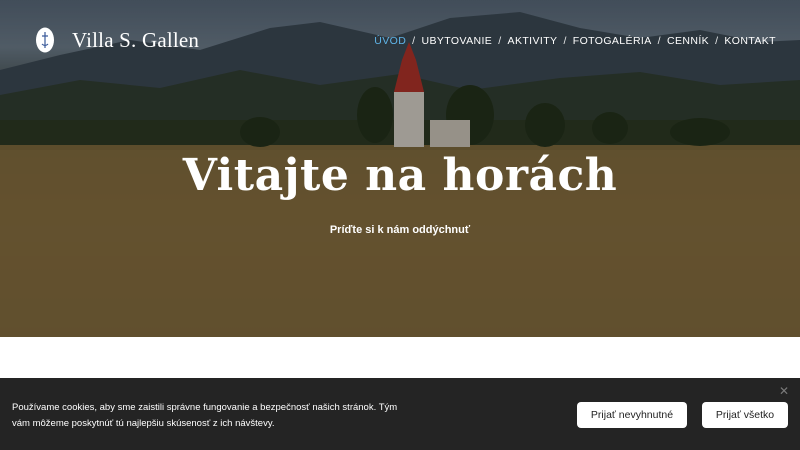 The height and width of the screenshot is (450, 800). What do you see at coordinates (750, 41) in the screenshot?
I see `nav-item-kontakt: KONTAKT` at bounding box center [750, 41].